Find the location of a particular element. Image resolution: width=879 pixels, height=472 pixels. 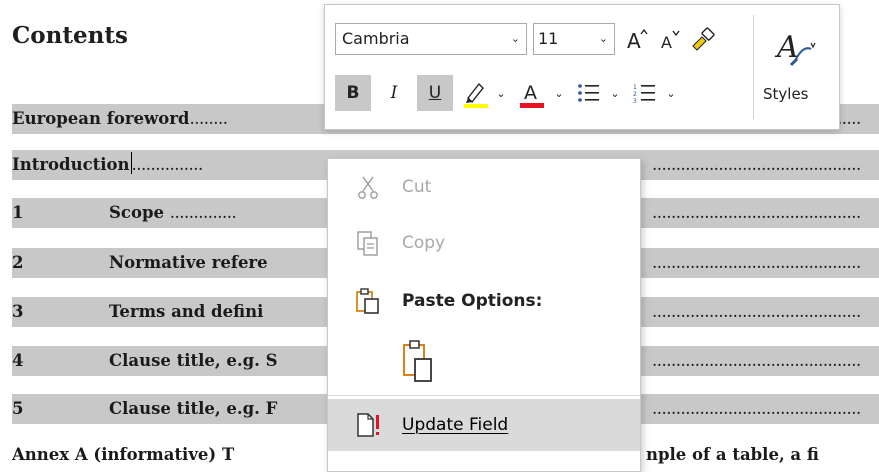

bold-button: B is located at coordinates (353, 93).